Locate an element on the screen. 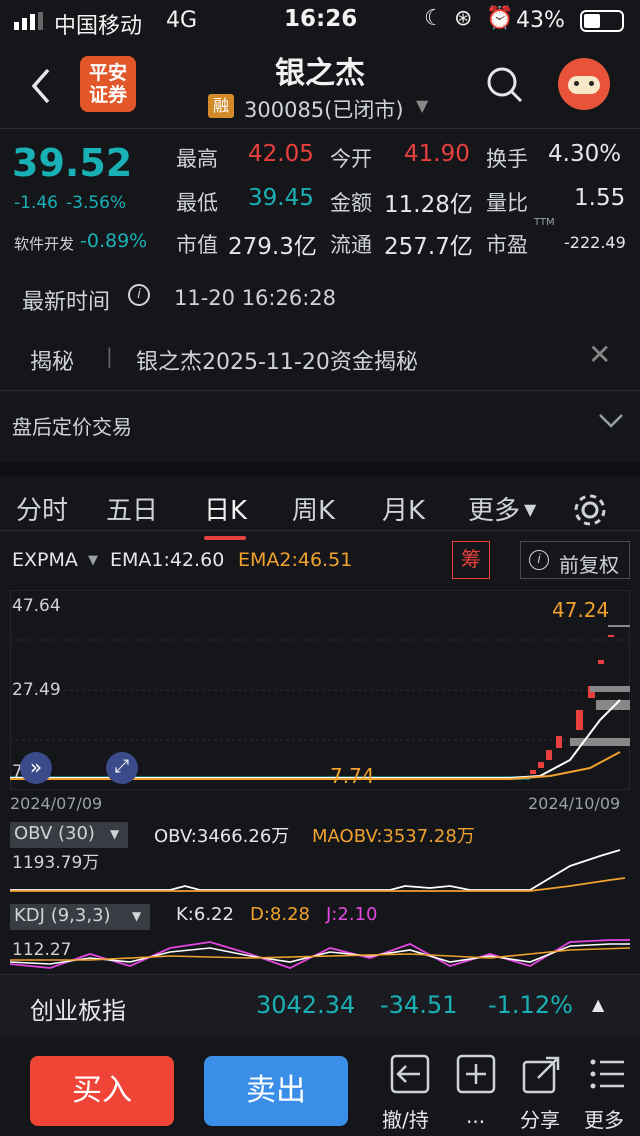 The height and width of the screenshot is (1136, 640). kdj-d-value: D:8.28 is located at coordinates (280, 914).